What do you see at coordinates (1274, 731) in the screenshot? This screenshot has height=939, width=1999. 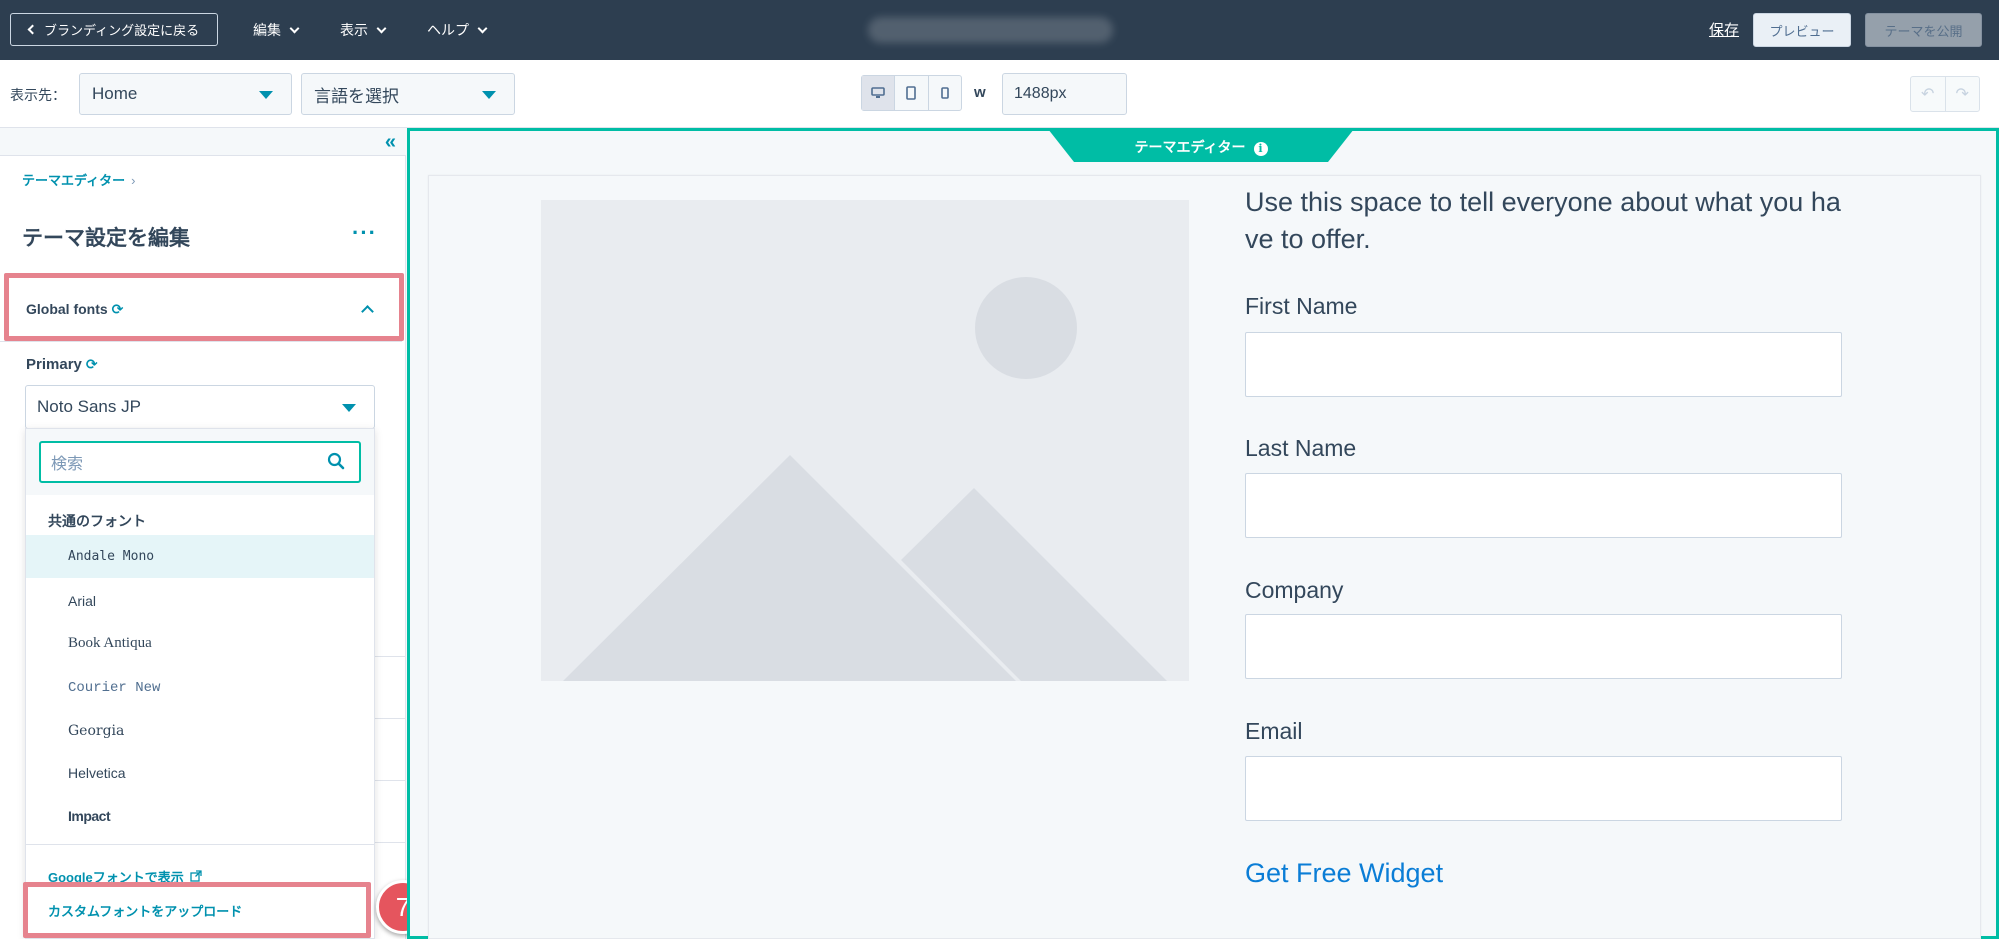 I see `email-label: Email` at bounding box center [1274, 731].